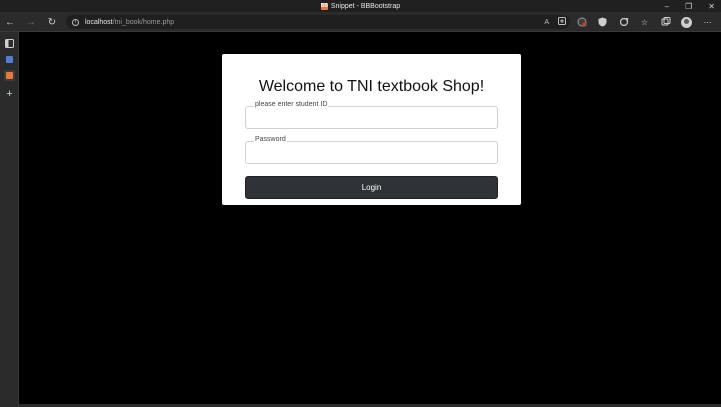 This screenshot has height=407, width=721. I want to click on add-icon: +, so click(9, 93).